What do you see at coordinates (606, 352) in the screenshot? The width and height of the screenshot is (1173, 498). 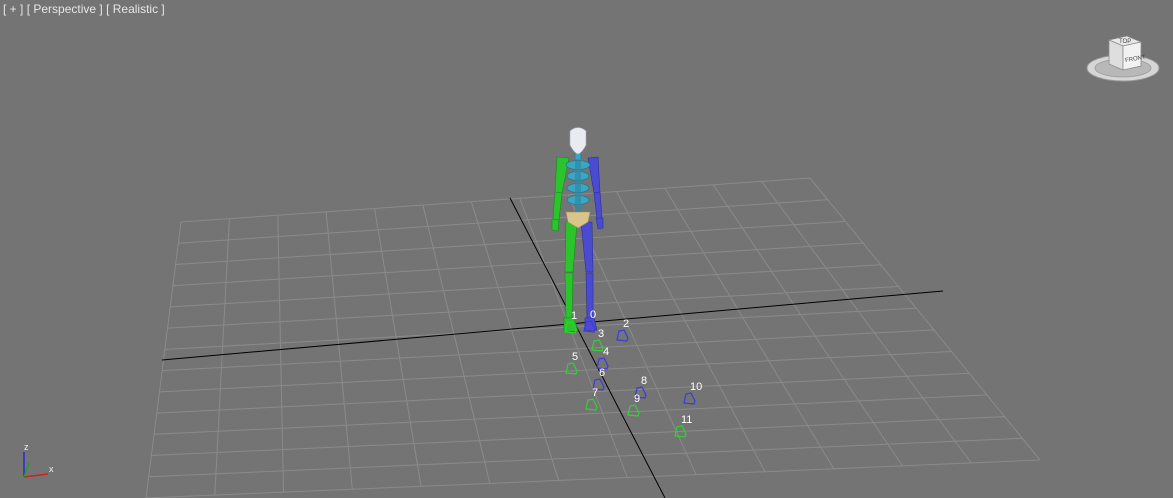 I see `footstep-number-4: 4` at bounding box center [606, 352].